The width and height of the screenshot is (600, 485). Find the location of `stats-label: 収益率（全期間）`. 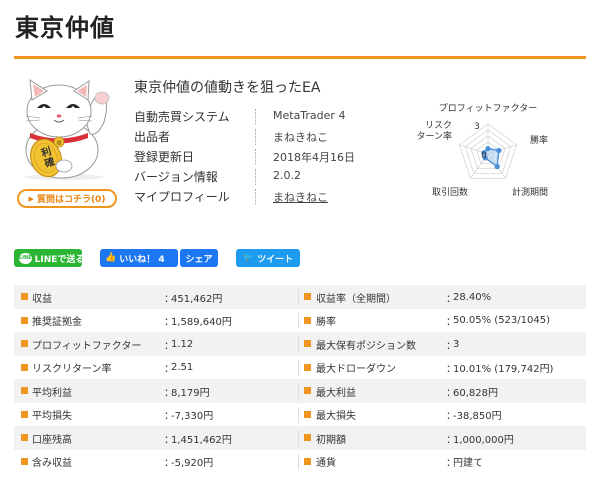

stats-label: 収益率（全期間） is located at coordinates (356, 299).